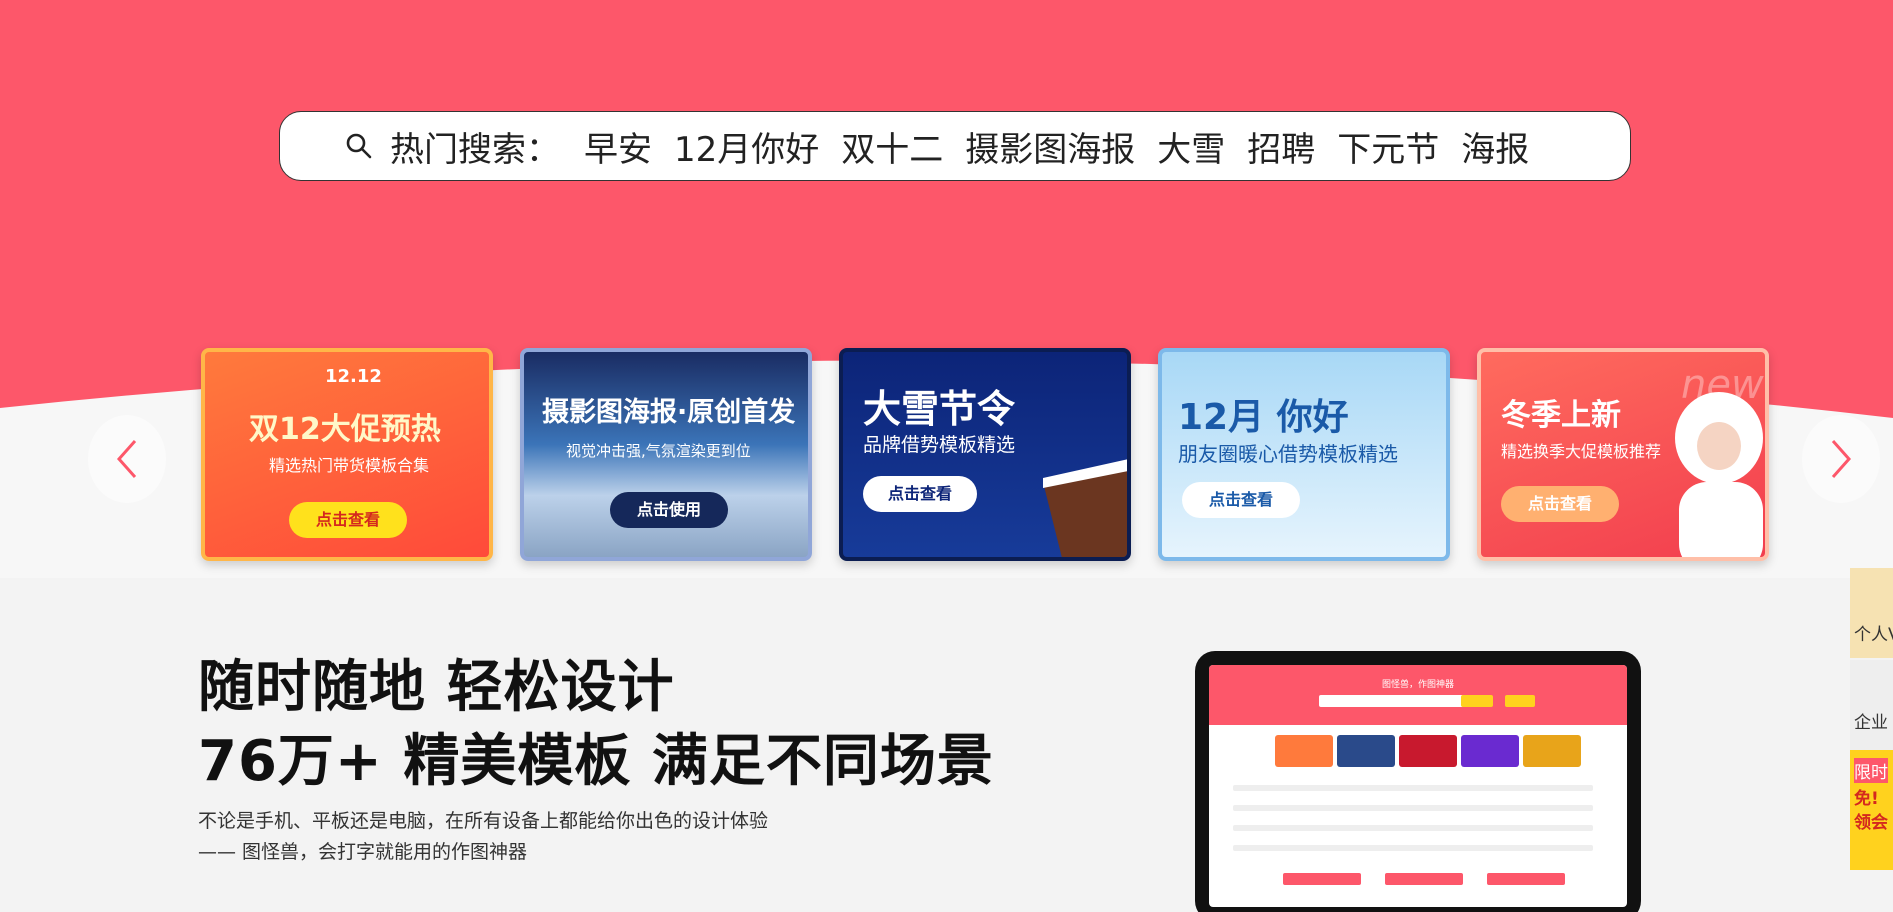  What do you see at coordinates (618, 146) in the screenshot?
I see `hot-keyword-zaoan: 早安` at bounding box center [618, 146].